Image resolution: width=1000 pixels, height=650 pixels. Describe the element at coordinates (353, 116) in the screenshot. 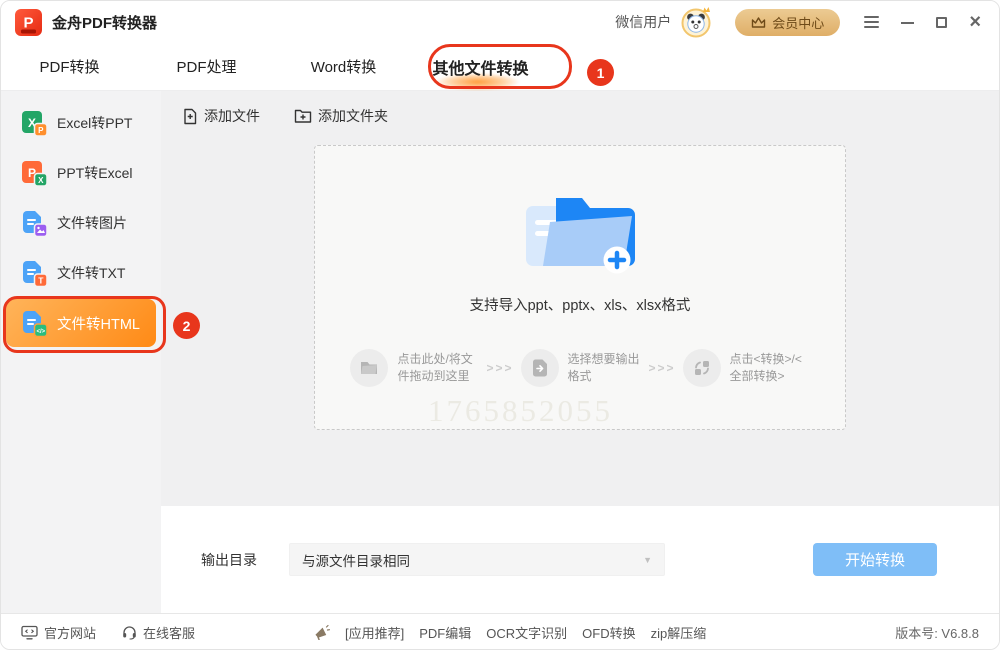

I see `add-folder-label: 添加文件夹` at that location.